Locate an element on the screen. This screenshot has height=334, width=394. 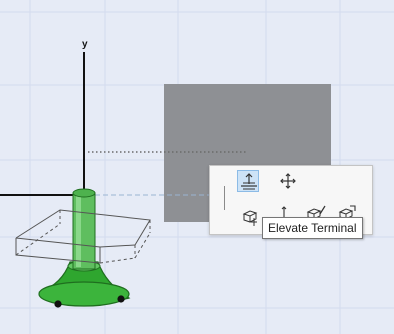
offset-elevation-icon is located at coordinates (250, 218).